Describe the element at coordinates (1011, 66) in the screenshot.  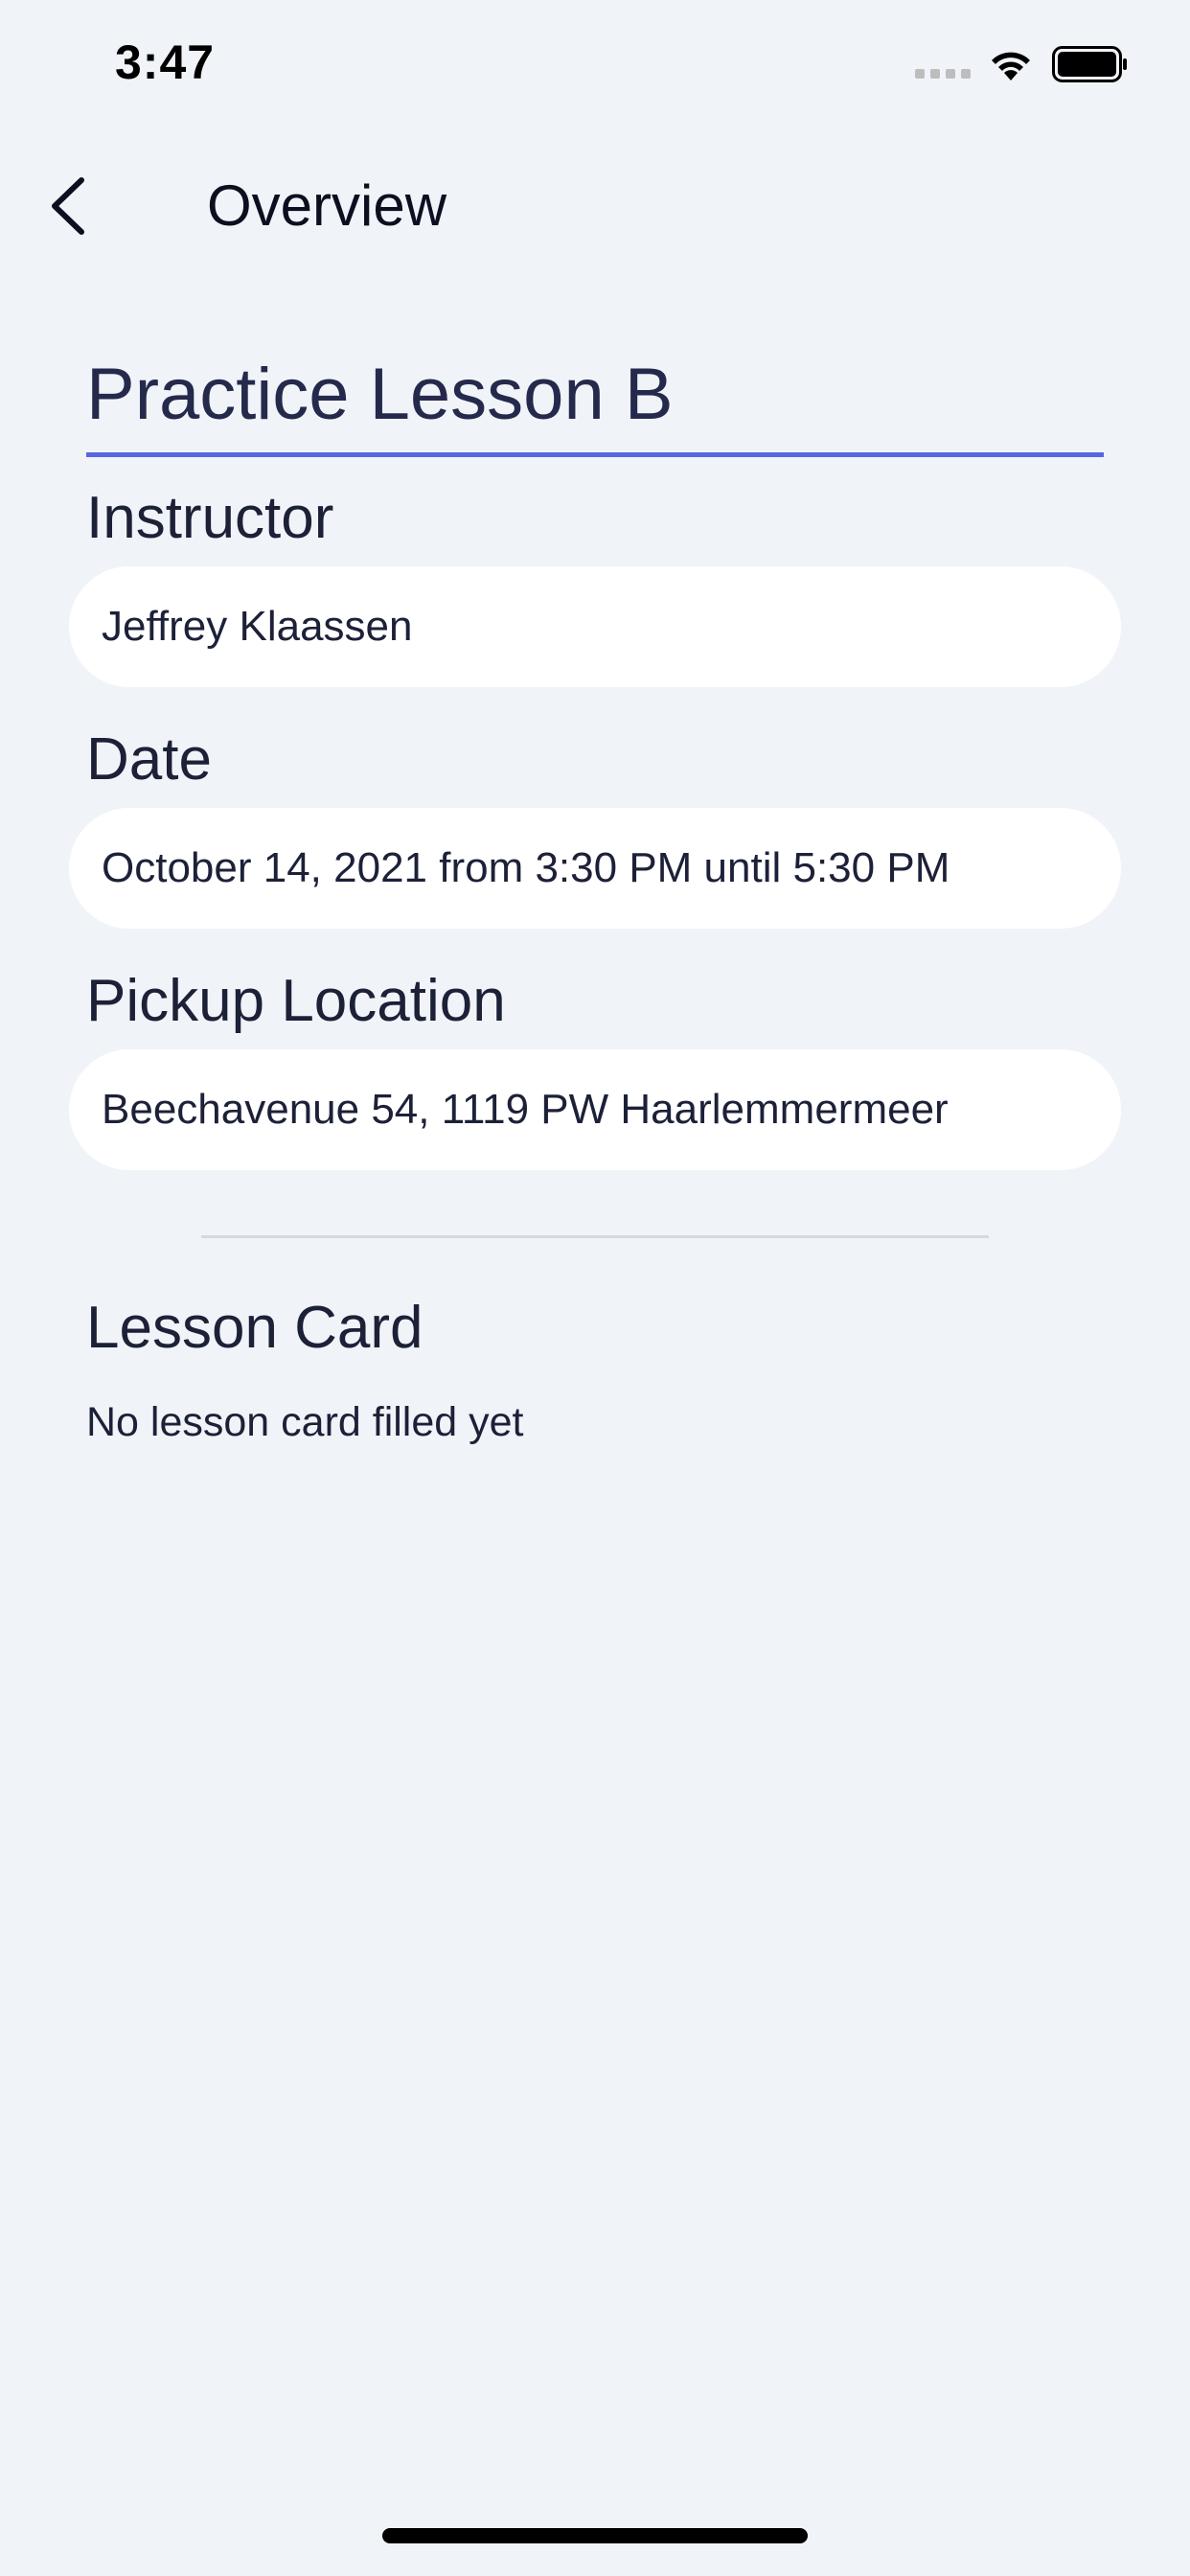
I see `wifi-icon` at that location.